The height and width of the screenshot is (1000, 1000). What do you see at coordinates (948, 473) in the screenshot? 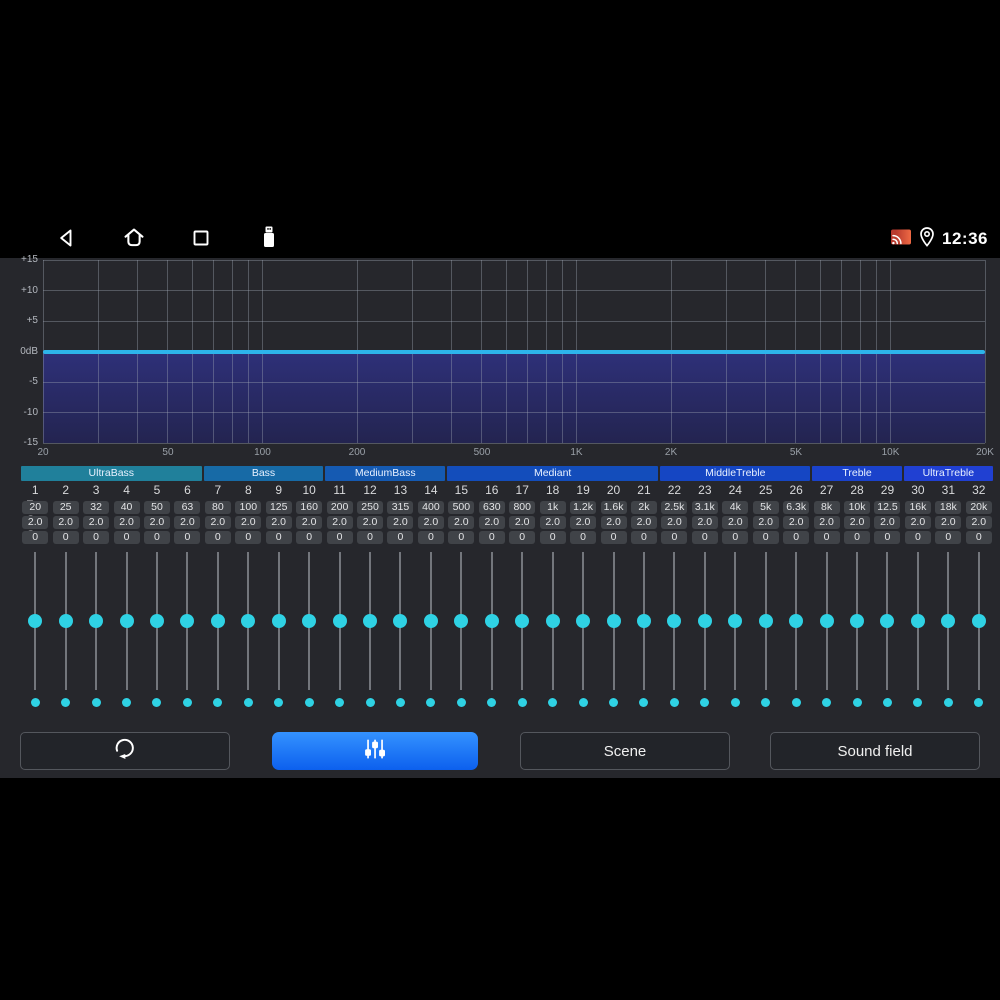
I see `band-group-ultratreble: UltraTreble` at bounding box center [948, 473].